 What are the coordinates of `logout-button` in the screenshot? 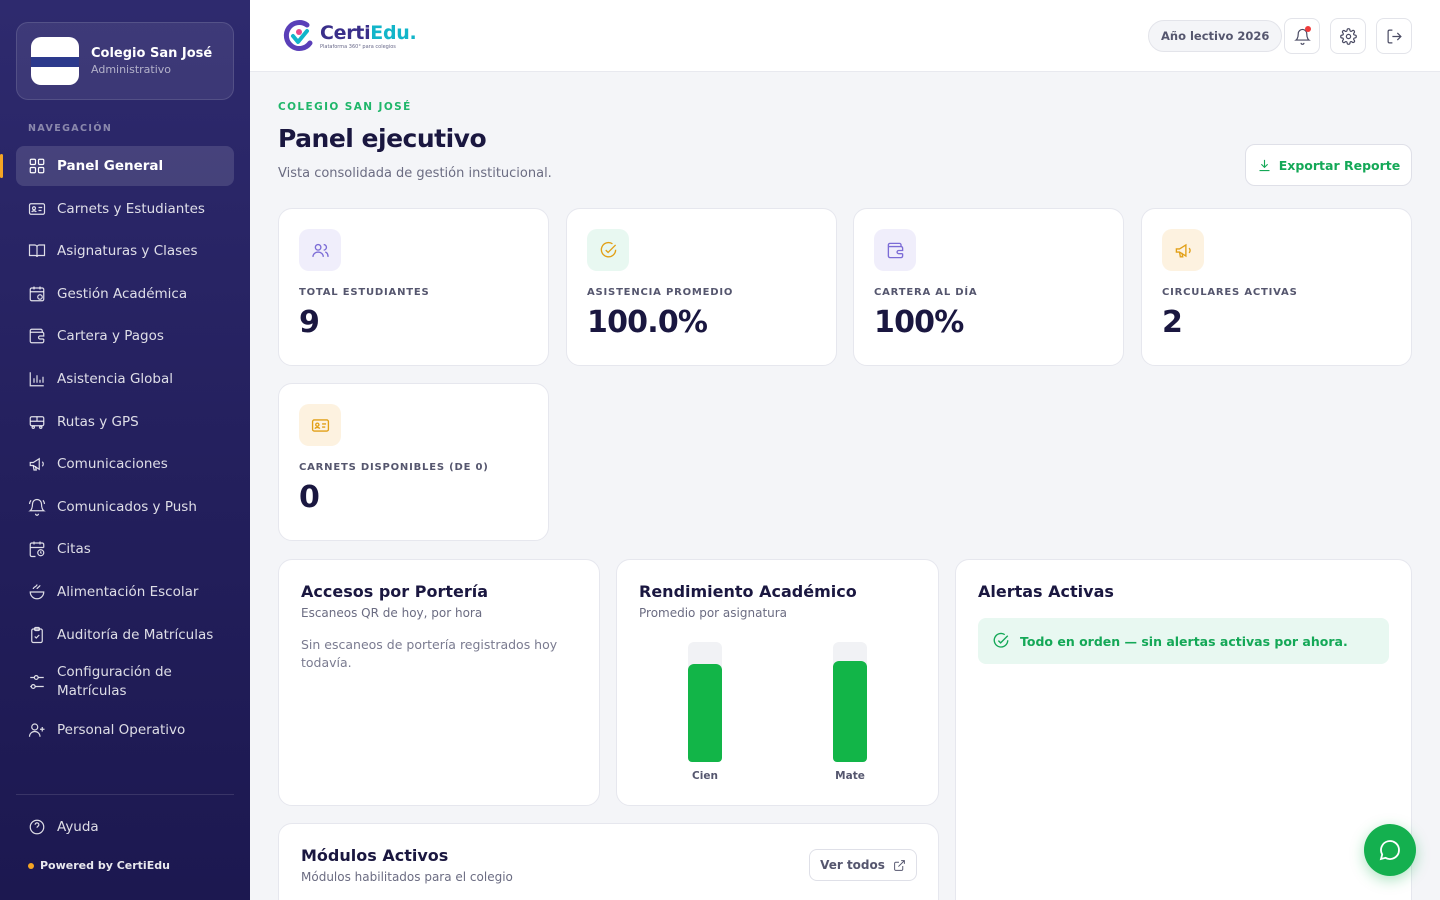 It's located at (1394, 36).